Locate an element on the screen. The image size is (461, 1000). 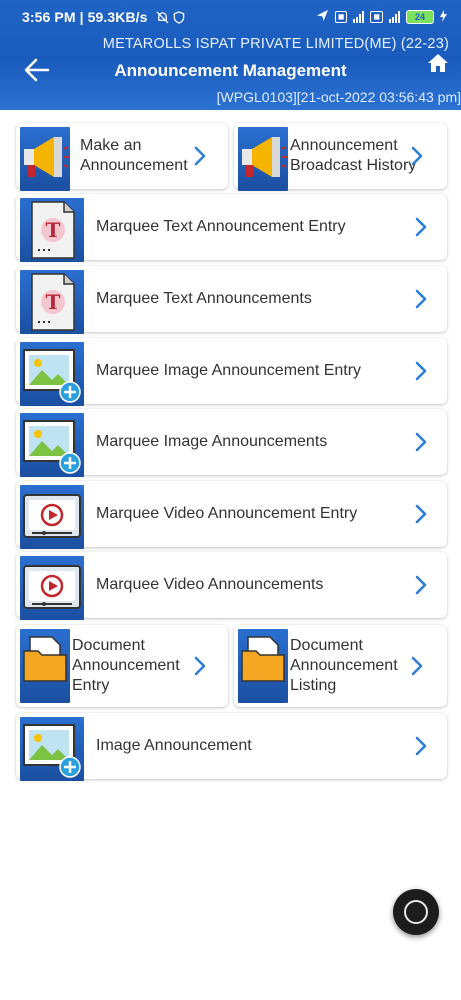
menu-marquee-image-list: Marquee Image Announcements is located at coordinates (231, 443).